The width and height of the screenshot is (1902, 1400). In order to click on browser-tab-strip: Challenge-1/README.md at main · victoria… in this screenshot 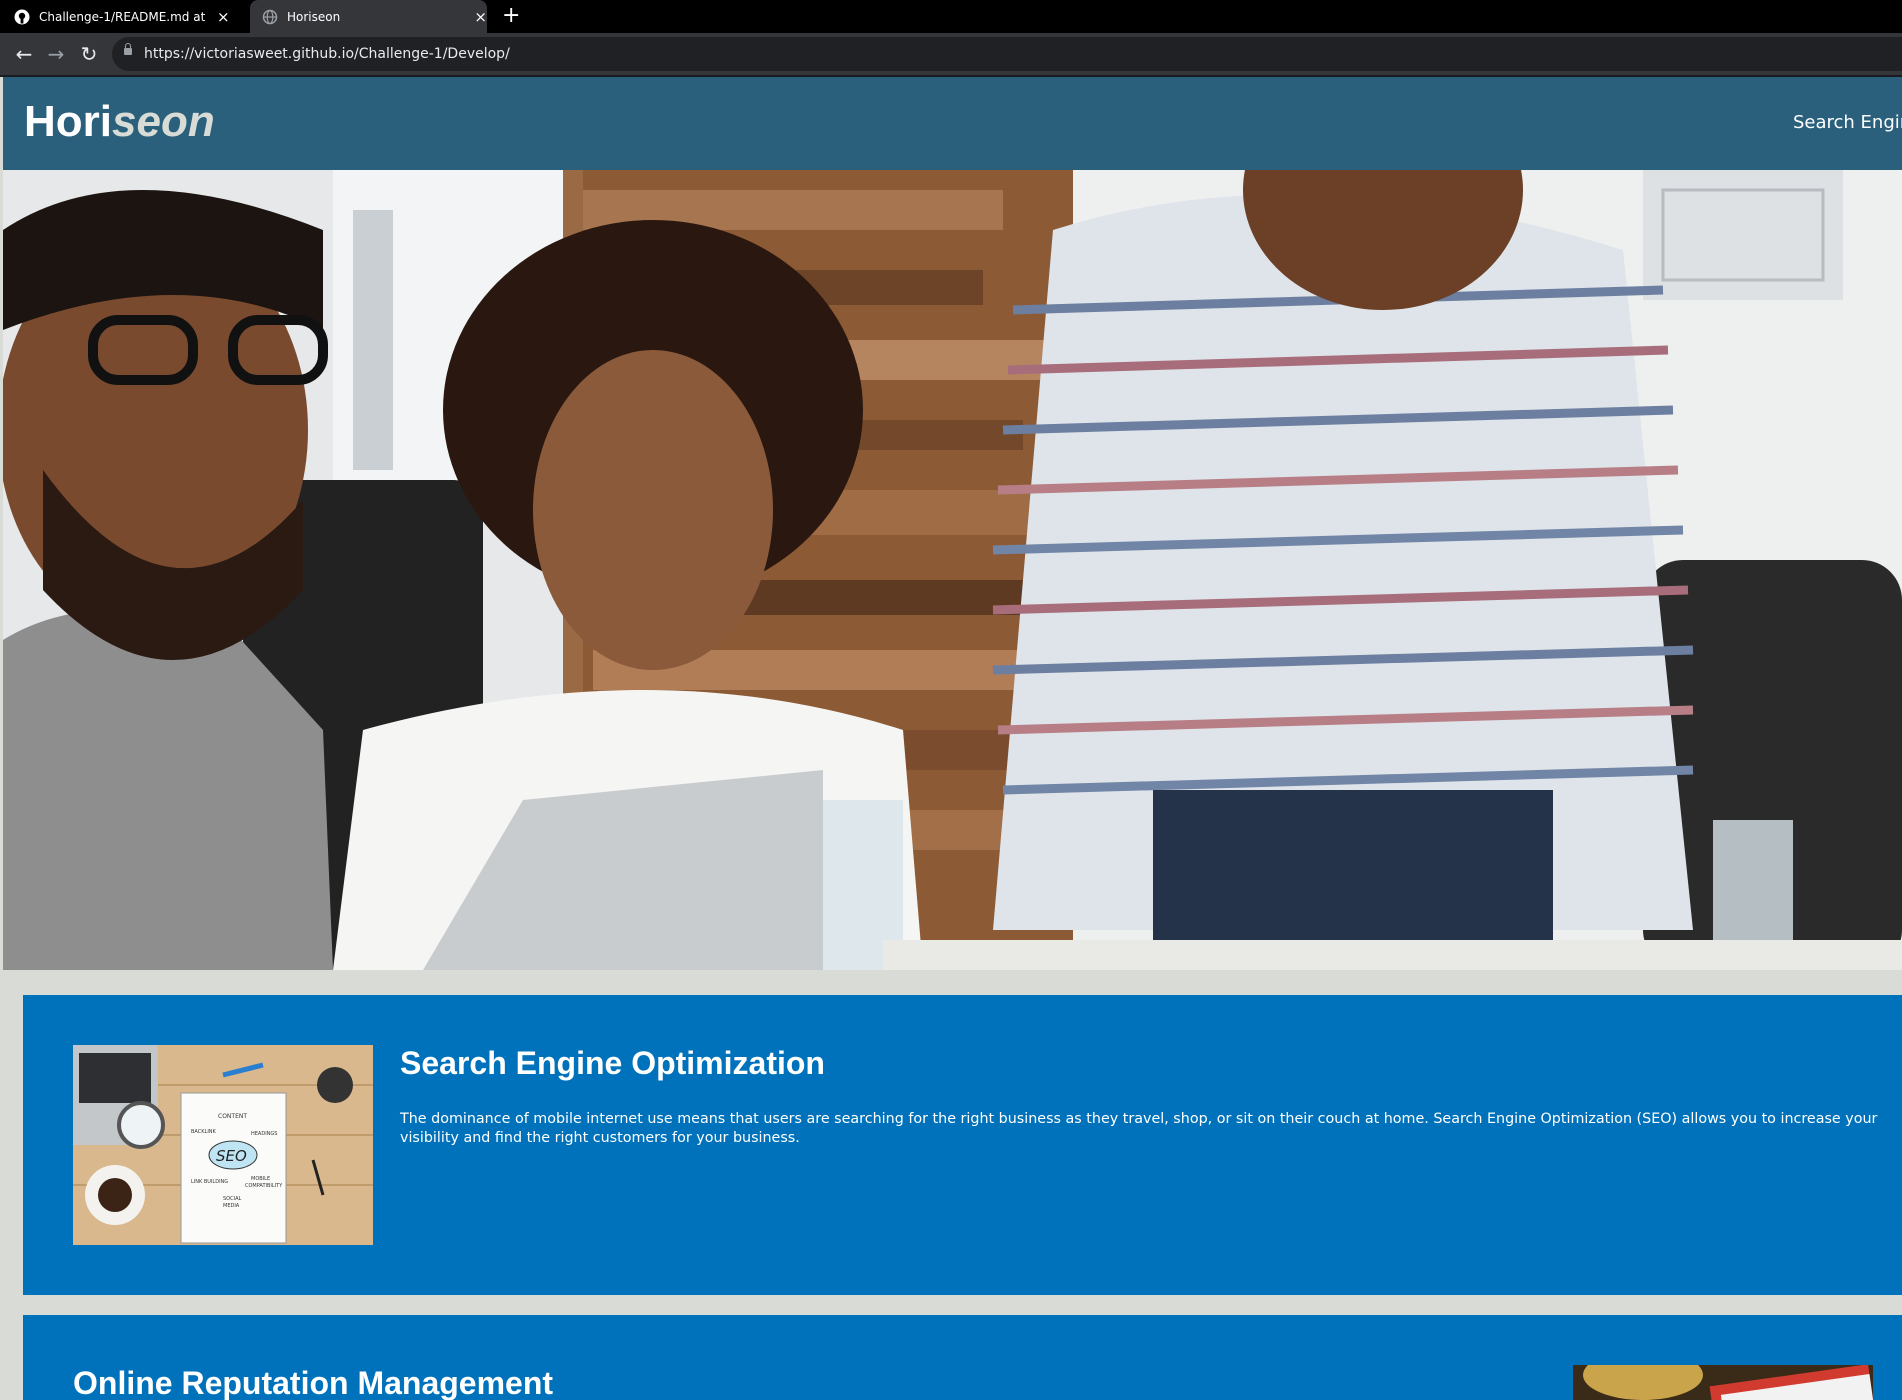, I will do `click(951, 16)`.